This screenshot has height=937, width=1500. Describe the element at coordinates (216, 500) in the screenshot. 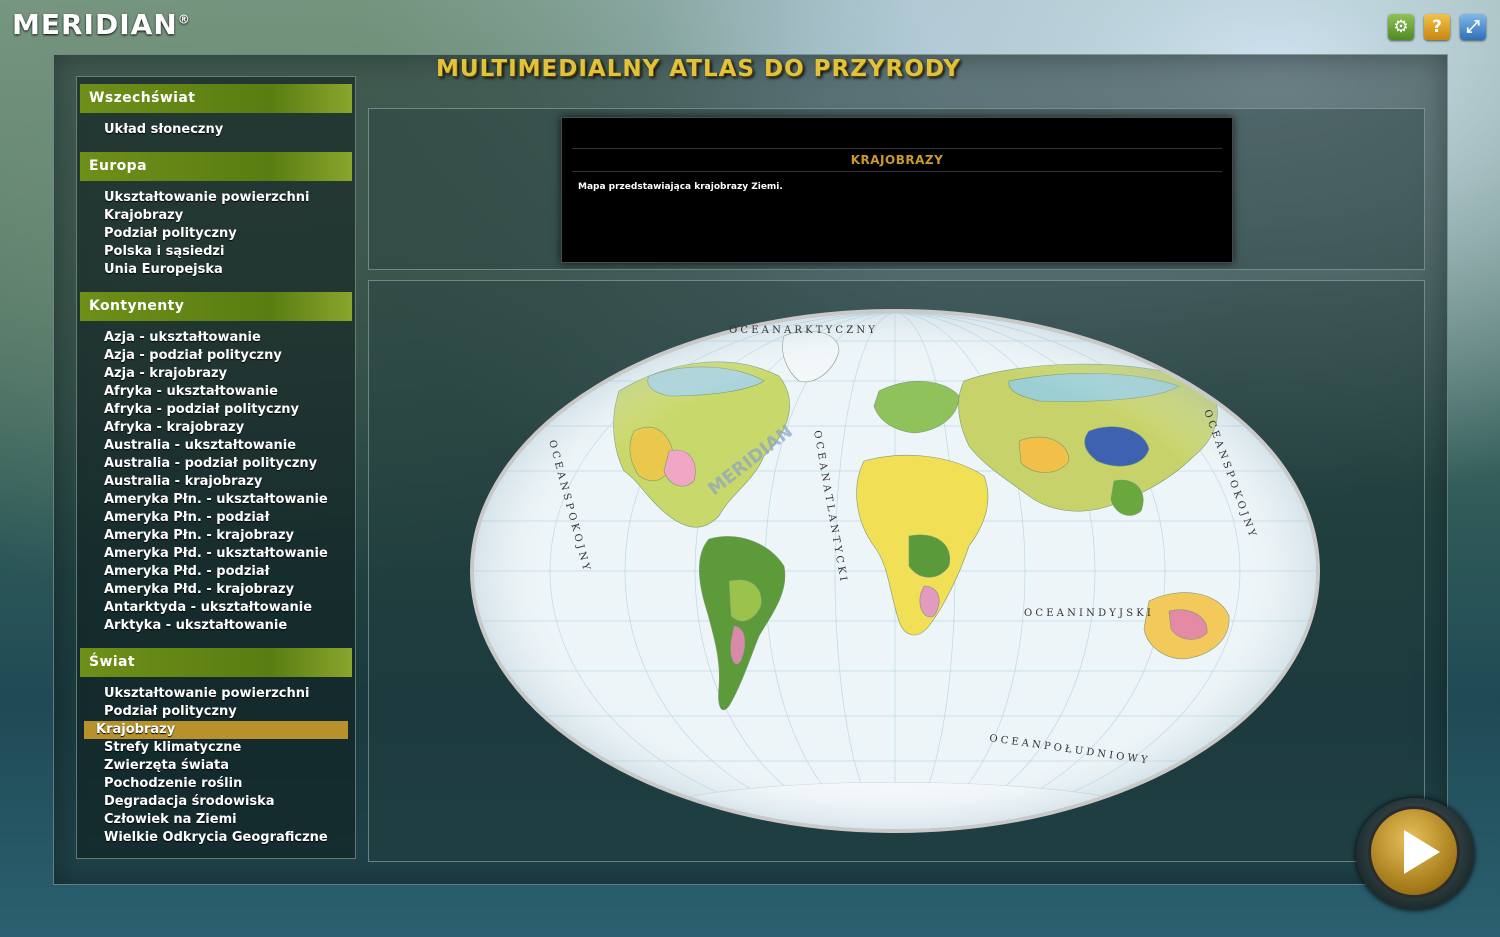

I see `sidebar-item: Ameryka Płn. - ukształtowanie` at that location.